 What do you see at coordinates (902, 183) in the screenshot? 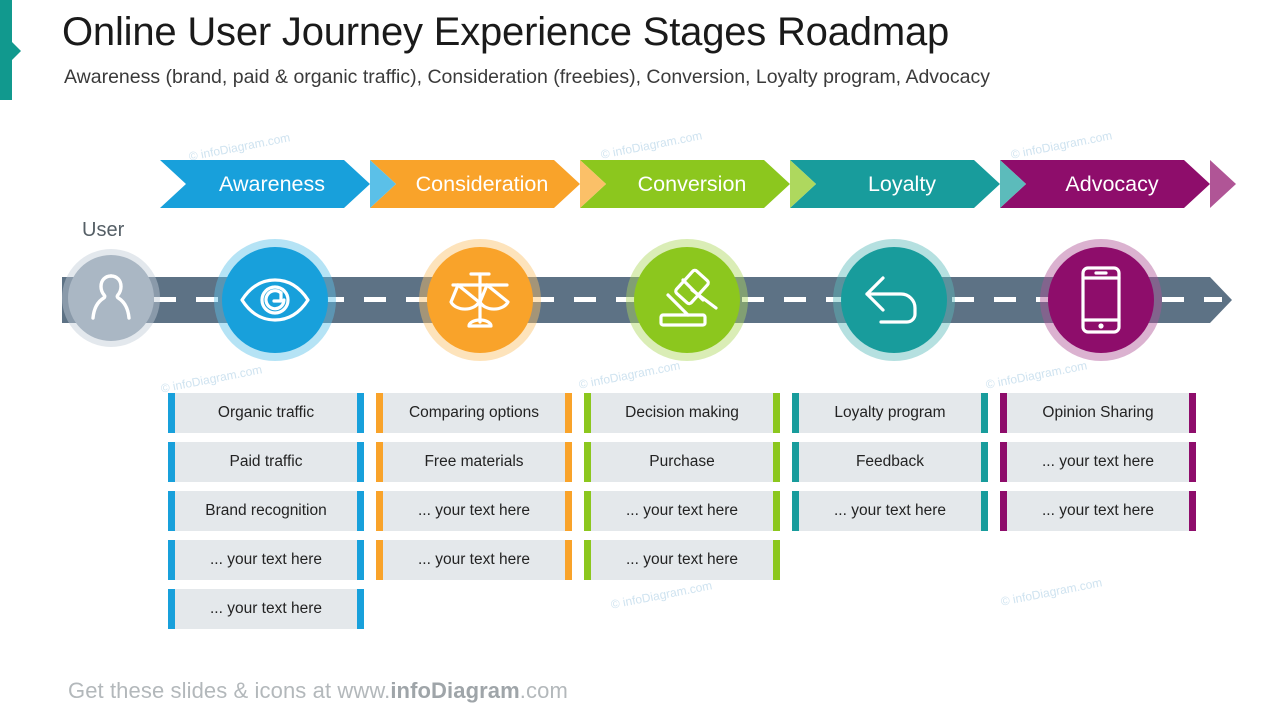
I see `stage-chevron-label: Loyalty` at bounding box center [902, 183].